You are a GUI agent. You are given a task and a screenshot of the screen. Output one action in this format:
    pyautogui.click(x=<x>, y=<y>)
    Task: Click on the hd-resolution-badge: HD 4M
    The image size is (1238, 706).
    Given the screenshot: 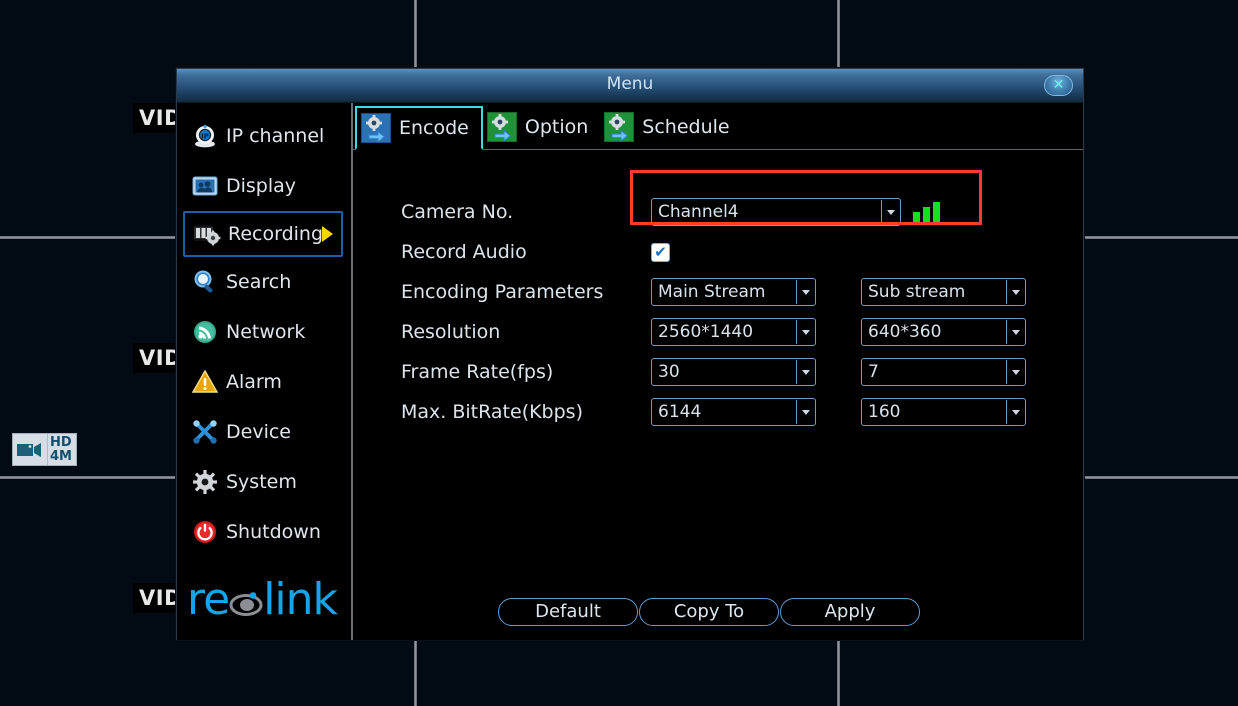 What is the action you would take?
    pyautogui.click(x=44, y=449)
    